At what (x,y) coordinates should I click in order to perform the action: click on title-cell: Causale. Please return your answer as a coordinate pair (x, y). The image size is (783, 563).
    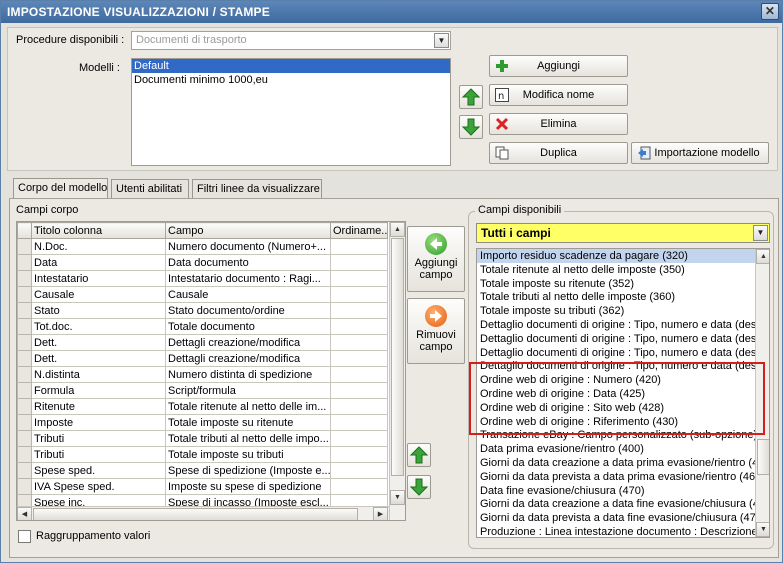
    Looking at the image, I should click on (98, 294).